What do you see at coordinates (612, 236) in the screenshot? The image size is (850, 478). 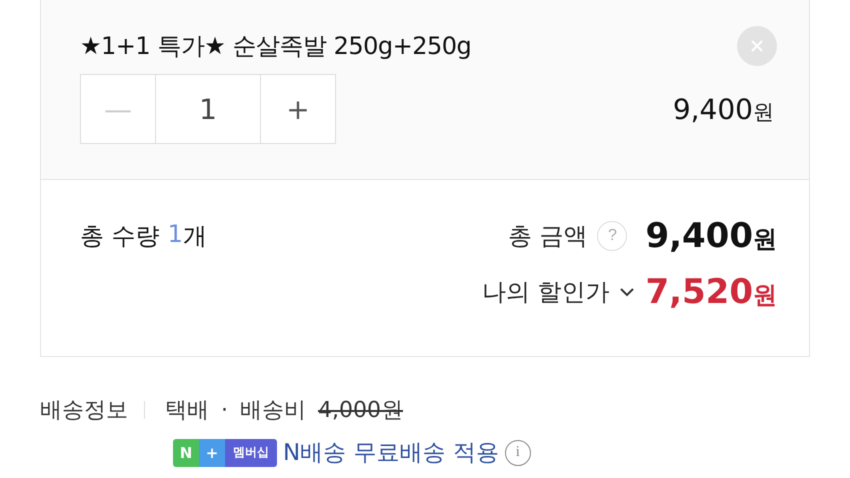 I see `help-button: ?` at bounding box center [612, 236].